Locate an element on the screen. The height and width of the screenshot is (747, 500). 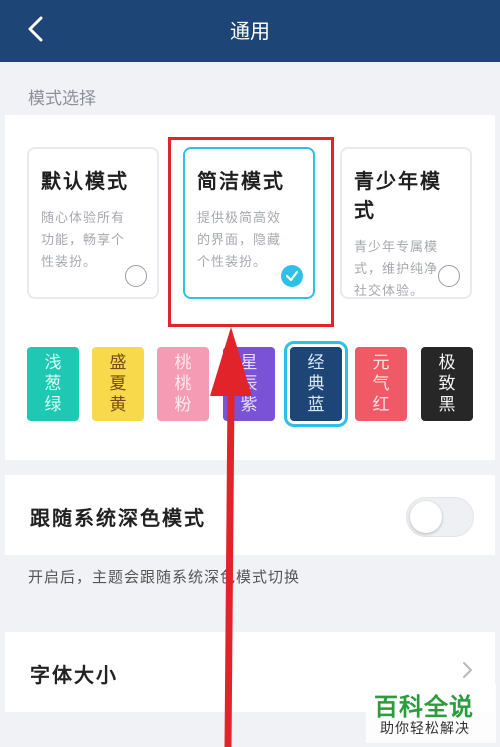
follow-system-toggle is located at coordinates (440, 517).